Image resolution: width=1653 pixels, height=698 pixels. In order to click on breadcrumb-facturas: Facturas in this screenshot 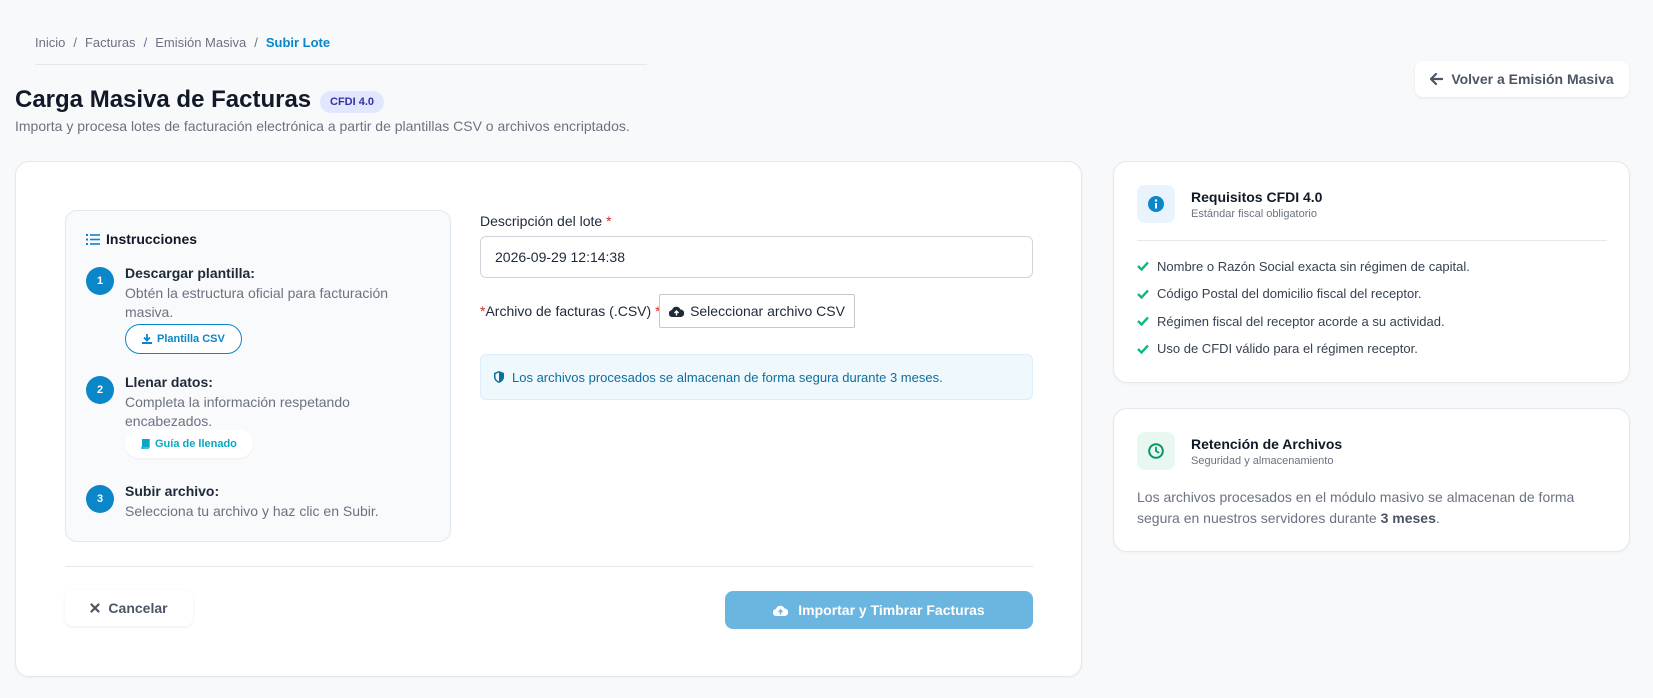, I will do `click(110, 42)`.